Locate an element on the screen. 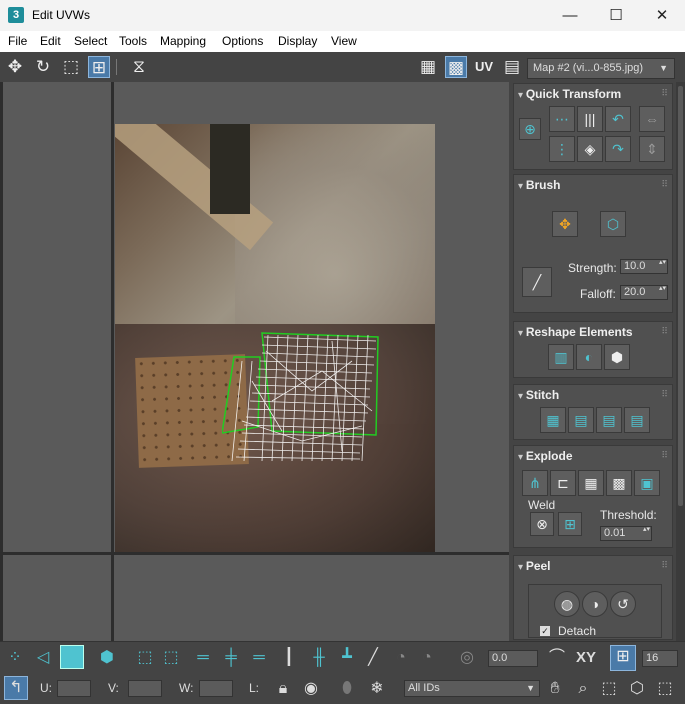 This screenshot has height=704, width=685. zoom-region-icon: ⬚ is located at coordinates (609, 689).